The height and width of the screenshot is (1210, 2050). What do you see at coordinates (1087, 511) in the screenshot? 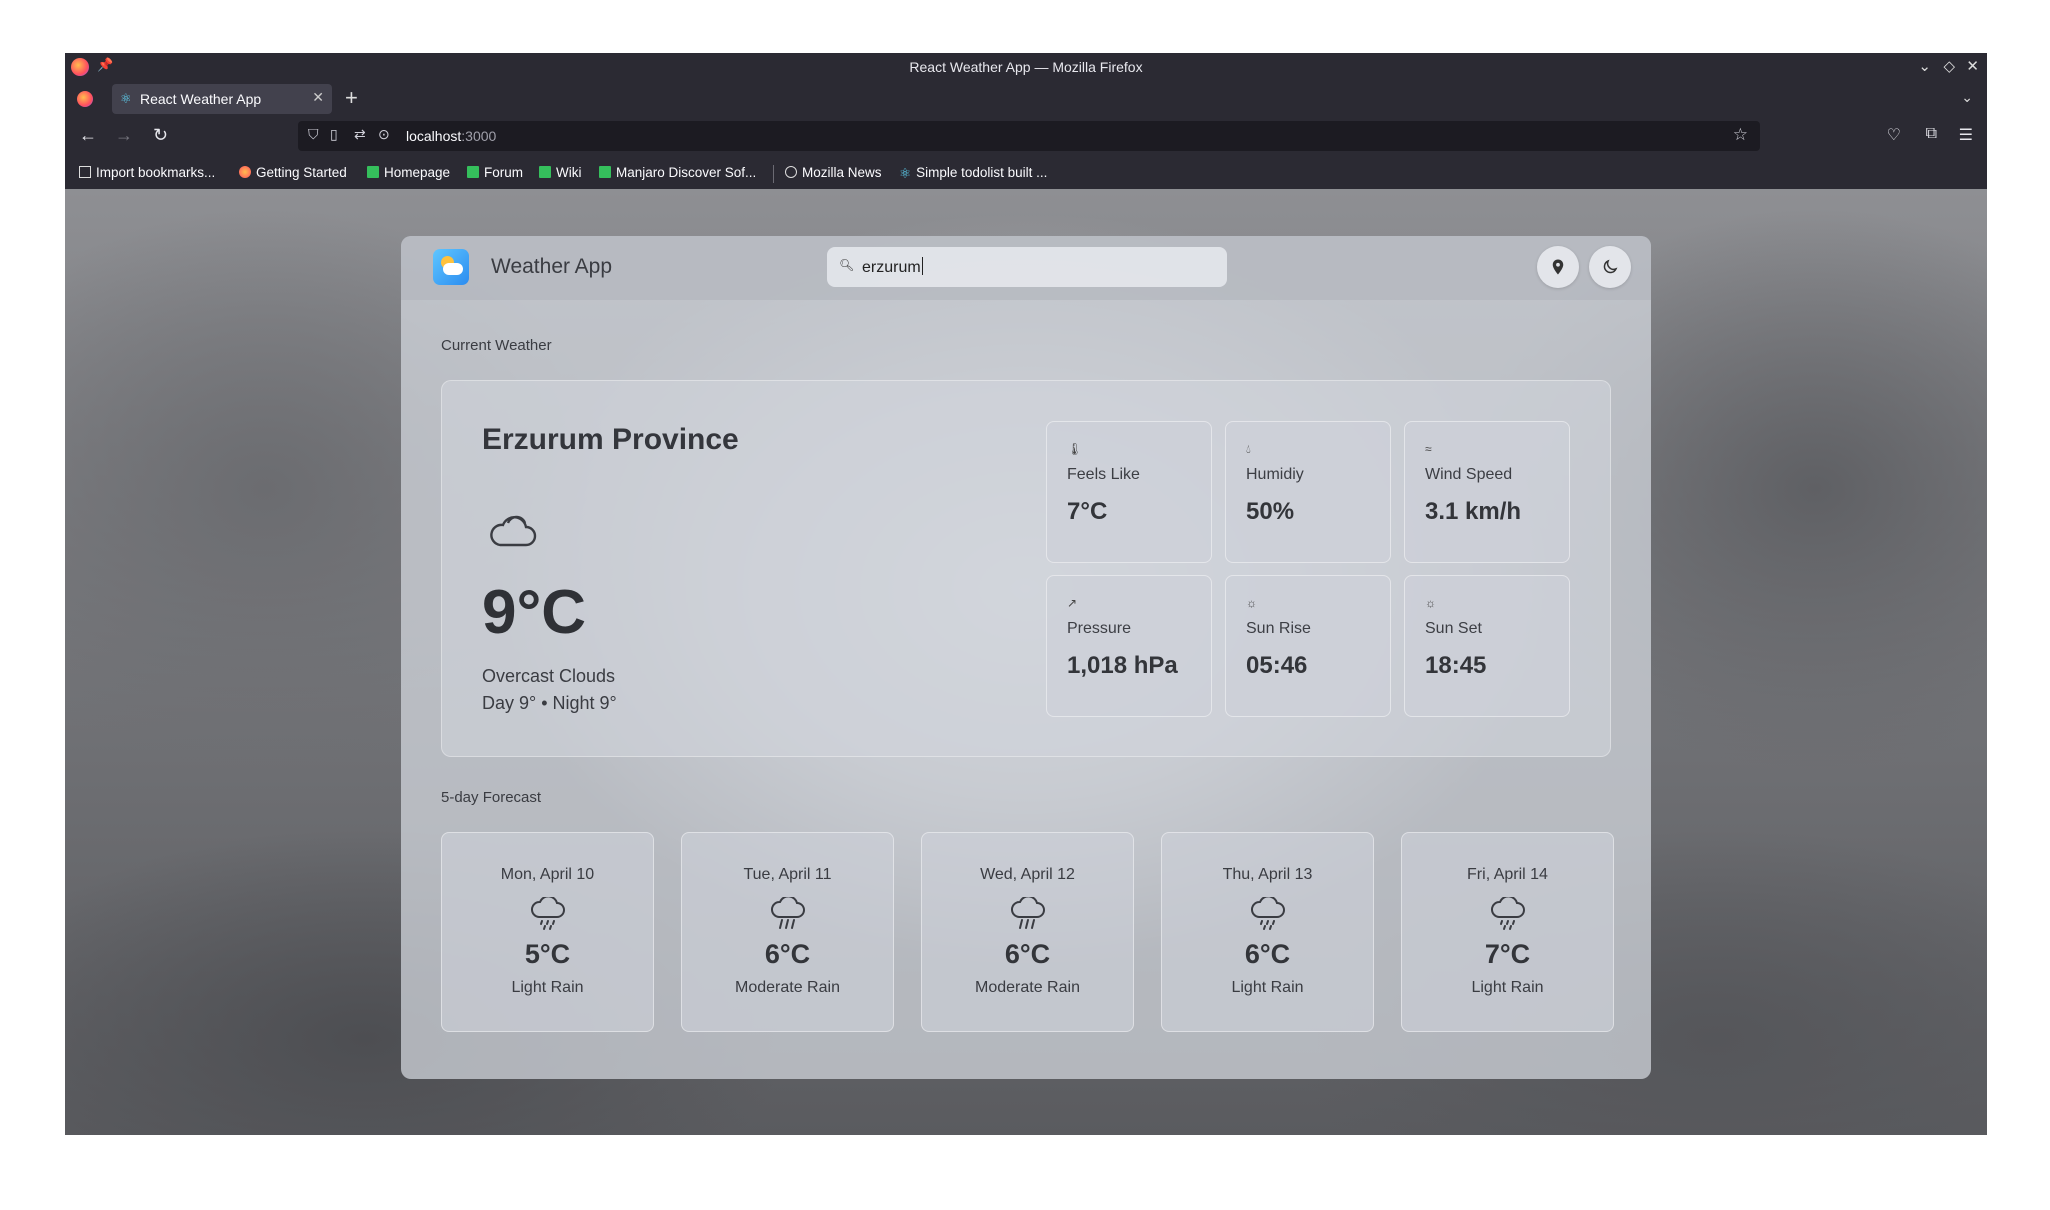
I see `stat-value: 7°C` at bounding box center [1087, 511].